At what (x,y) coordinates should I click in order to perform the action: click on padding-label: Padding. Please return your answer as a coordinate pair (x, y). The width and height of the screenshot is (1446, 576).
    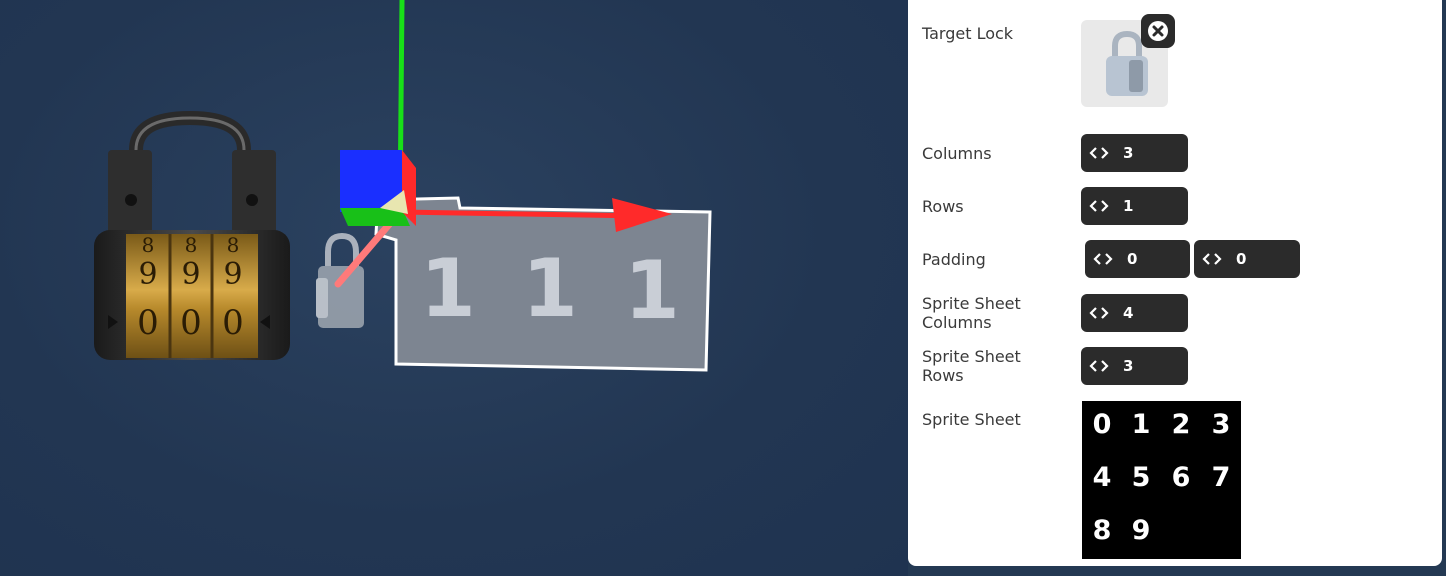
    Looking at the image, I should click on (954, 259).